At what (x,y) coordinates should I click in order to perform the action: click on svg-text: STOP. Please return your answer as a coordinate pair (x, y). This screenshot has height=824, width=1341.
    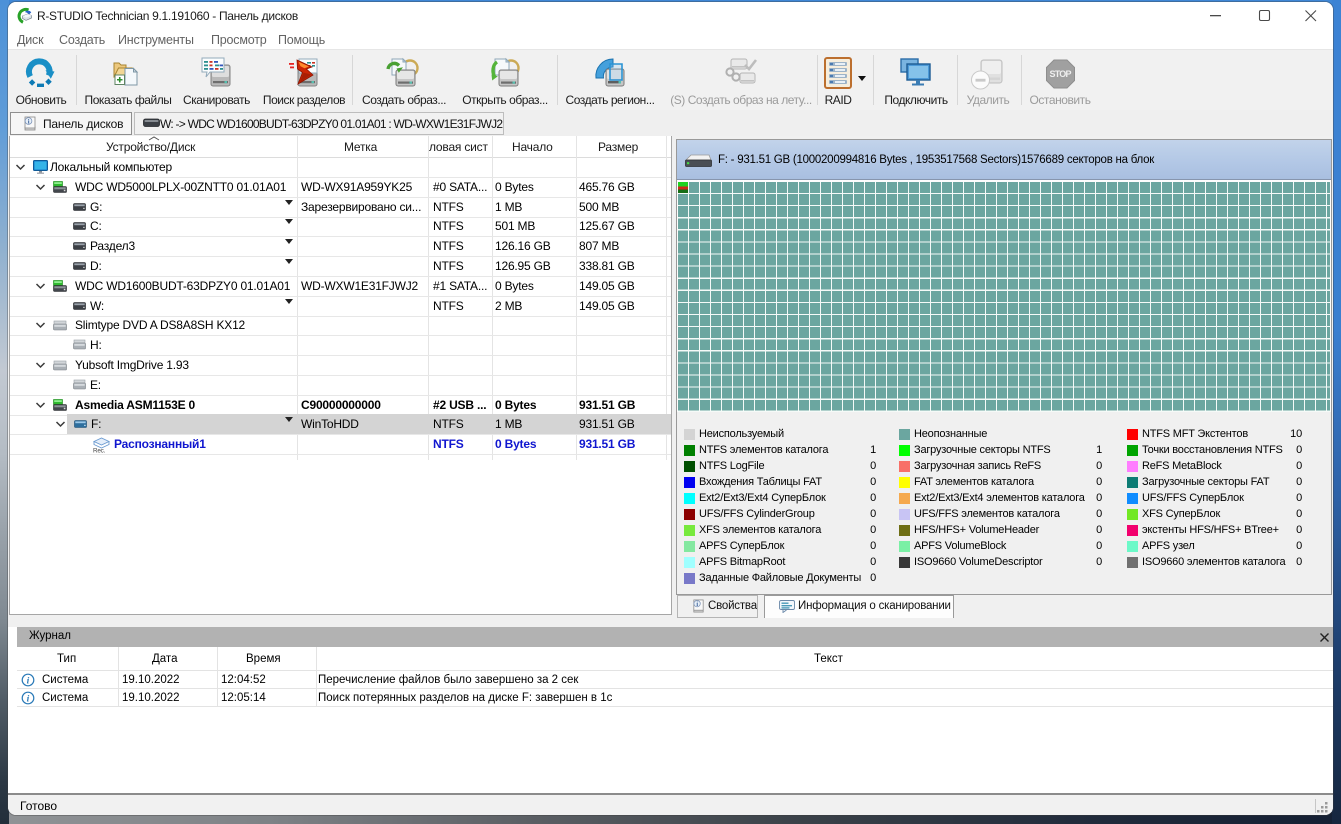
    Looking at the image, I should click on (1061, 74).